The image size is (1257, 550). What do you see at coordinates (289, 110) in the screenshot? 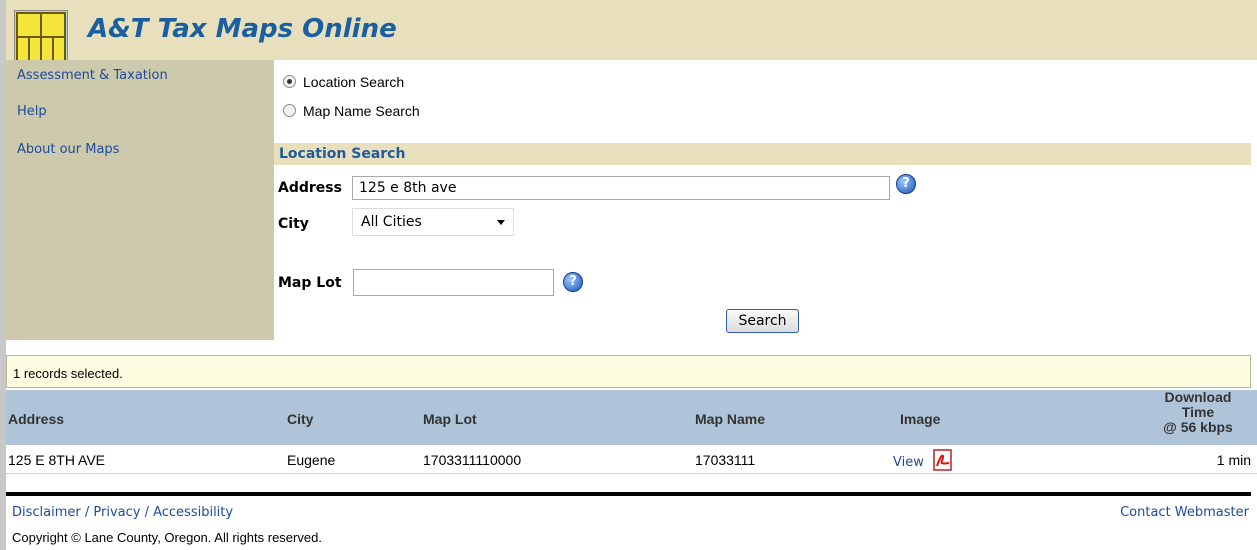
I see `radio-button` at bounding box center [289, 110].